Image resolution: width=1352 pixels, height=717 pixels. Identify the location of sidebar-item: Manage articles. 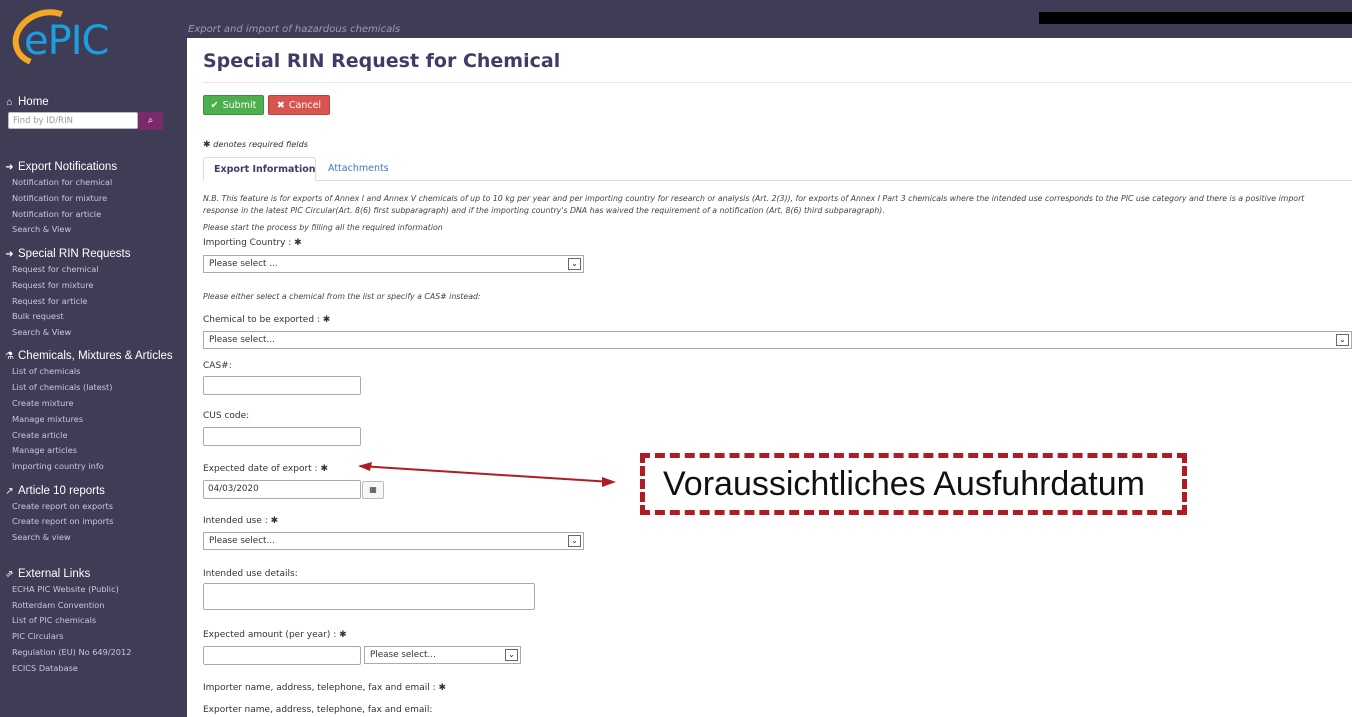
(44, 450).